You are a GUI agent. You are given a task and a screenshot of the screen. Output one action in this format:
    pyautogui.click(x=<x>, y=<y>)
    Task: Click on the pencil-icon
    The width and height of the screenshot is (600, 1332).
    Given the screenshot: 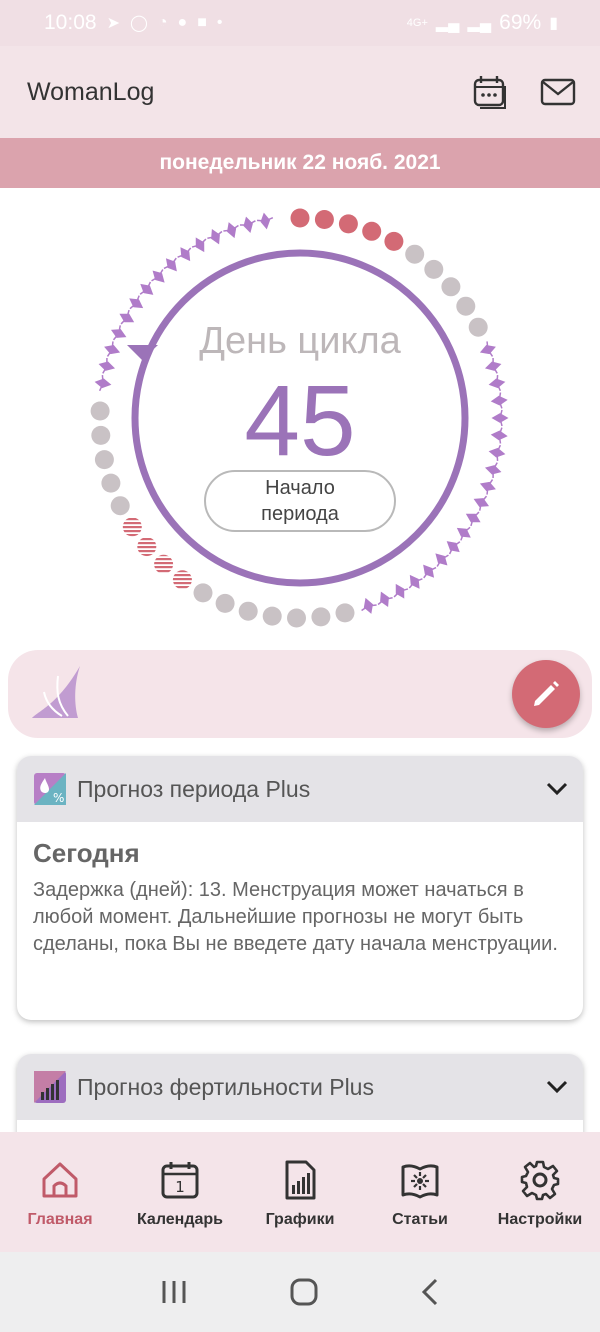 What is the action you would take?
    pyautogui.click(x=546, y=693)
    